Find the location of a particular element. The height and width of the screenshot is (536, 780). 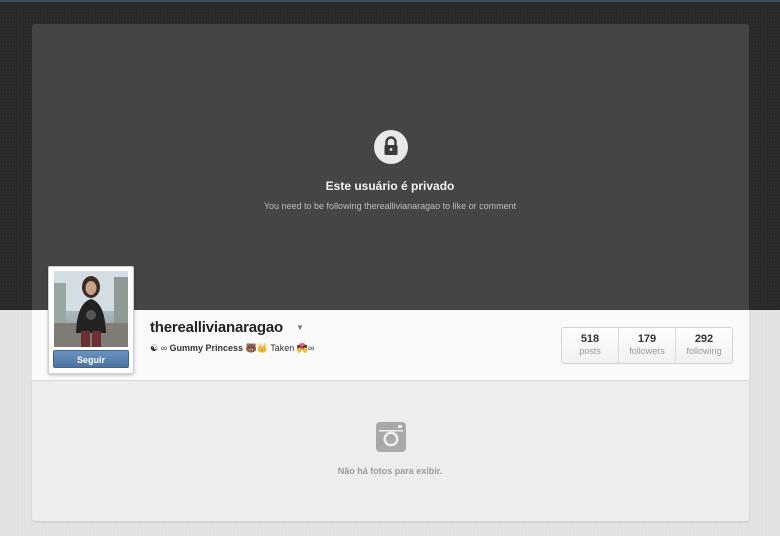

profile-username: thereallivianaragao is located at coordinates (216, 327).